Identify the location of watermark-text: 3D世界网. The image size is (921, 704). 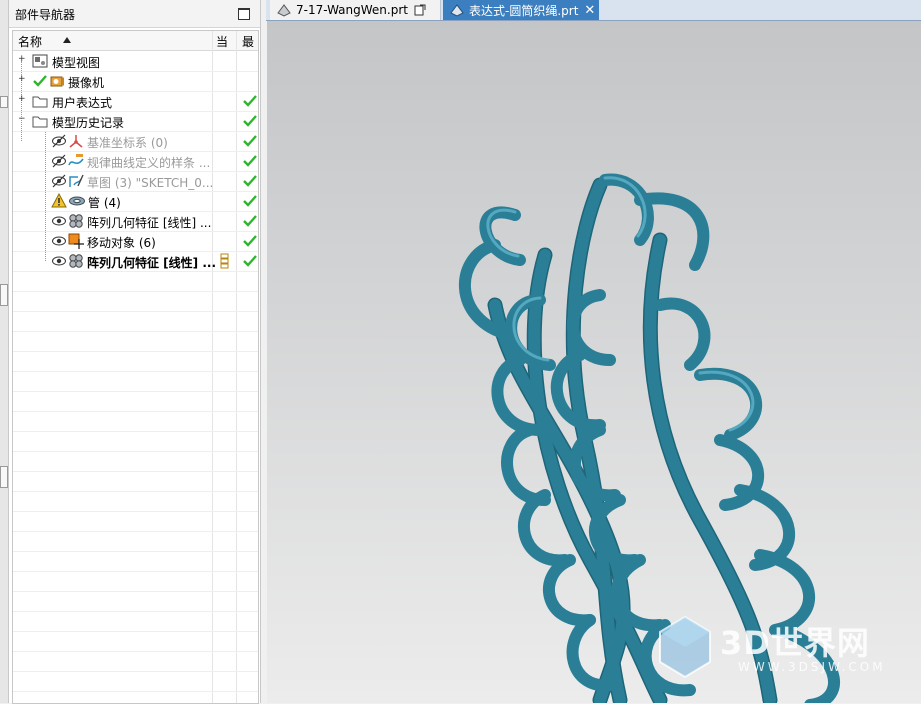
(795, 643).